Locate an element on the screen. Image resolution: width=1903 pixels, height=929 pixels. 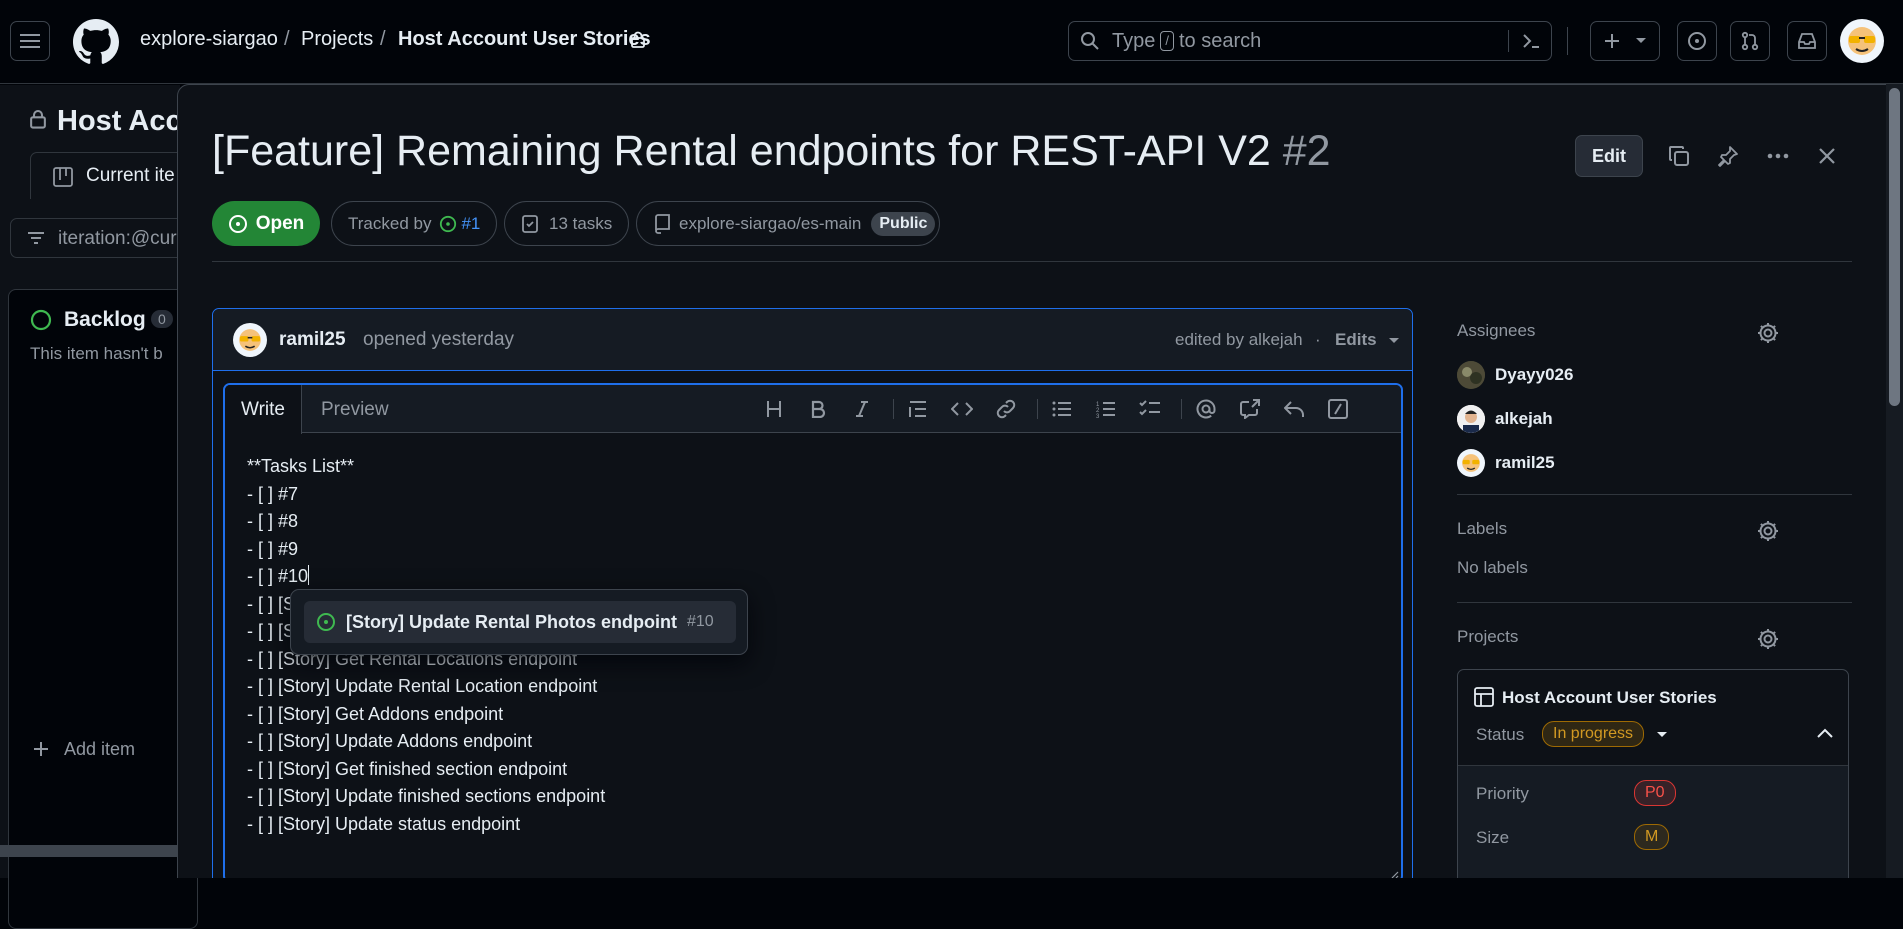
italic-button is located at coordinates (862, 409).